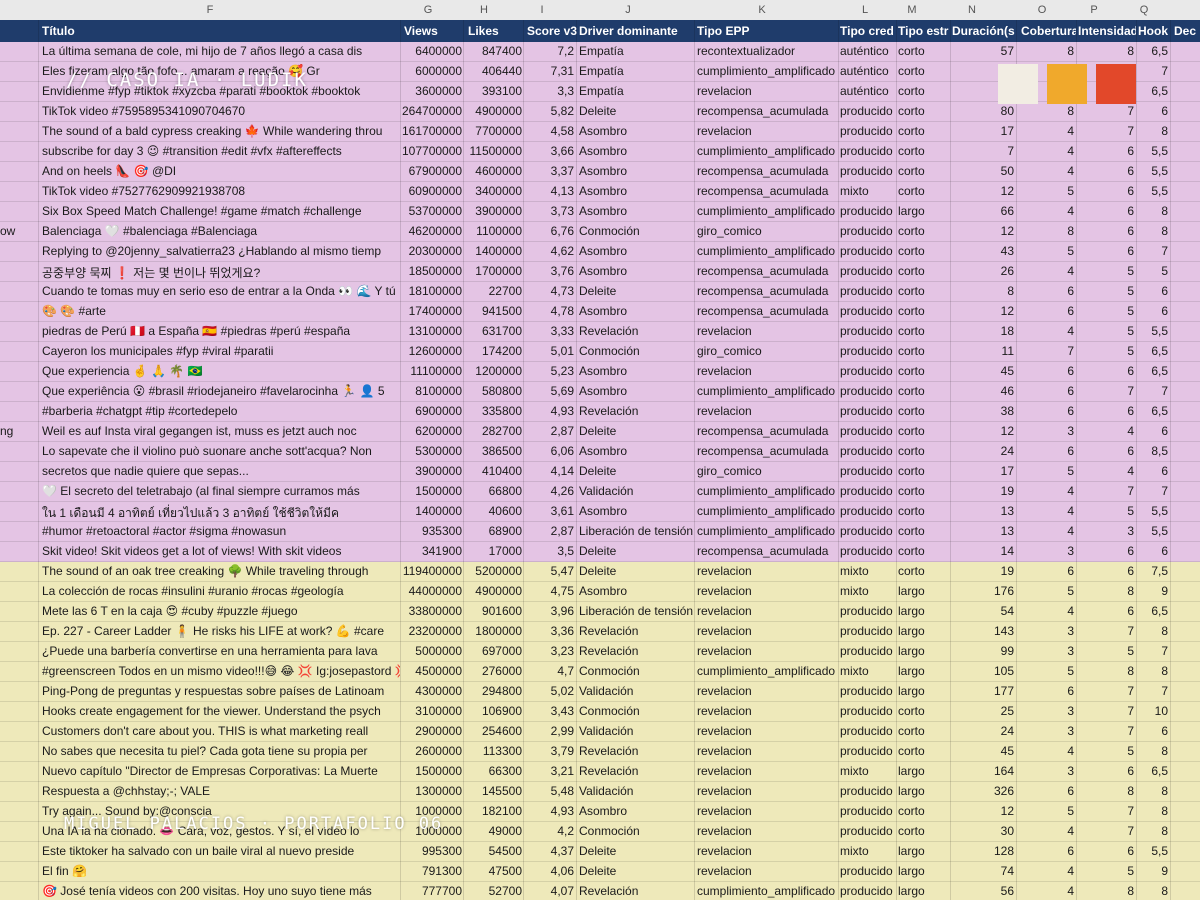 The width and height of the screenshot is (1200, 900). Describe the element at coordinates (1153, 151) in the screenshot. I see `table-cell: 5,5` at that location.